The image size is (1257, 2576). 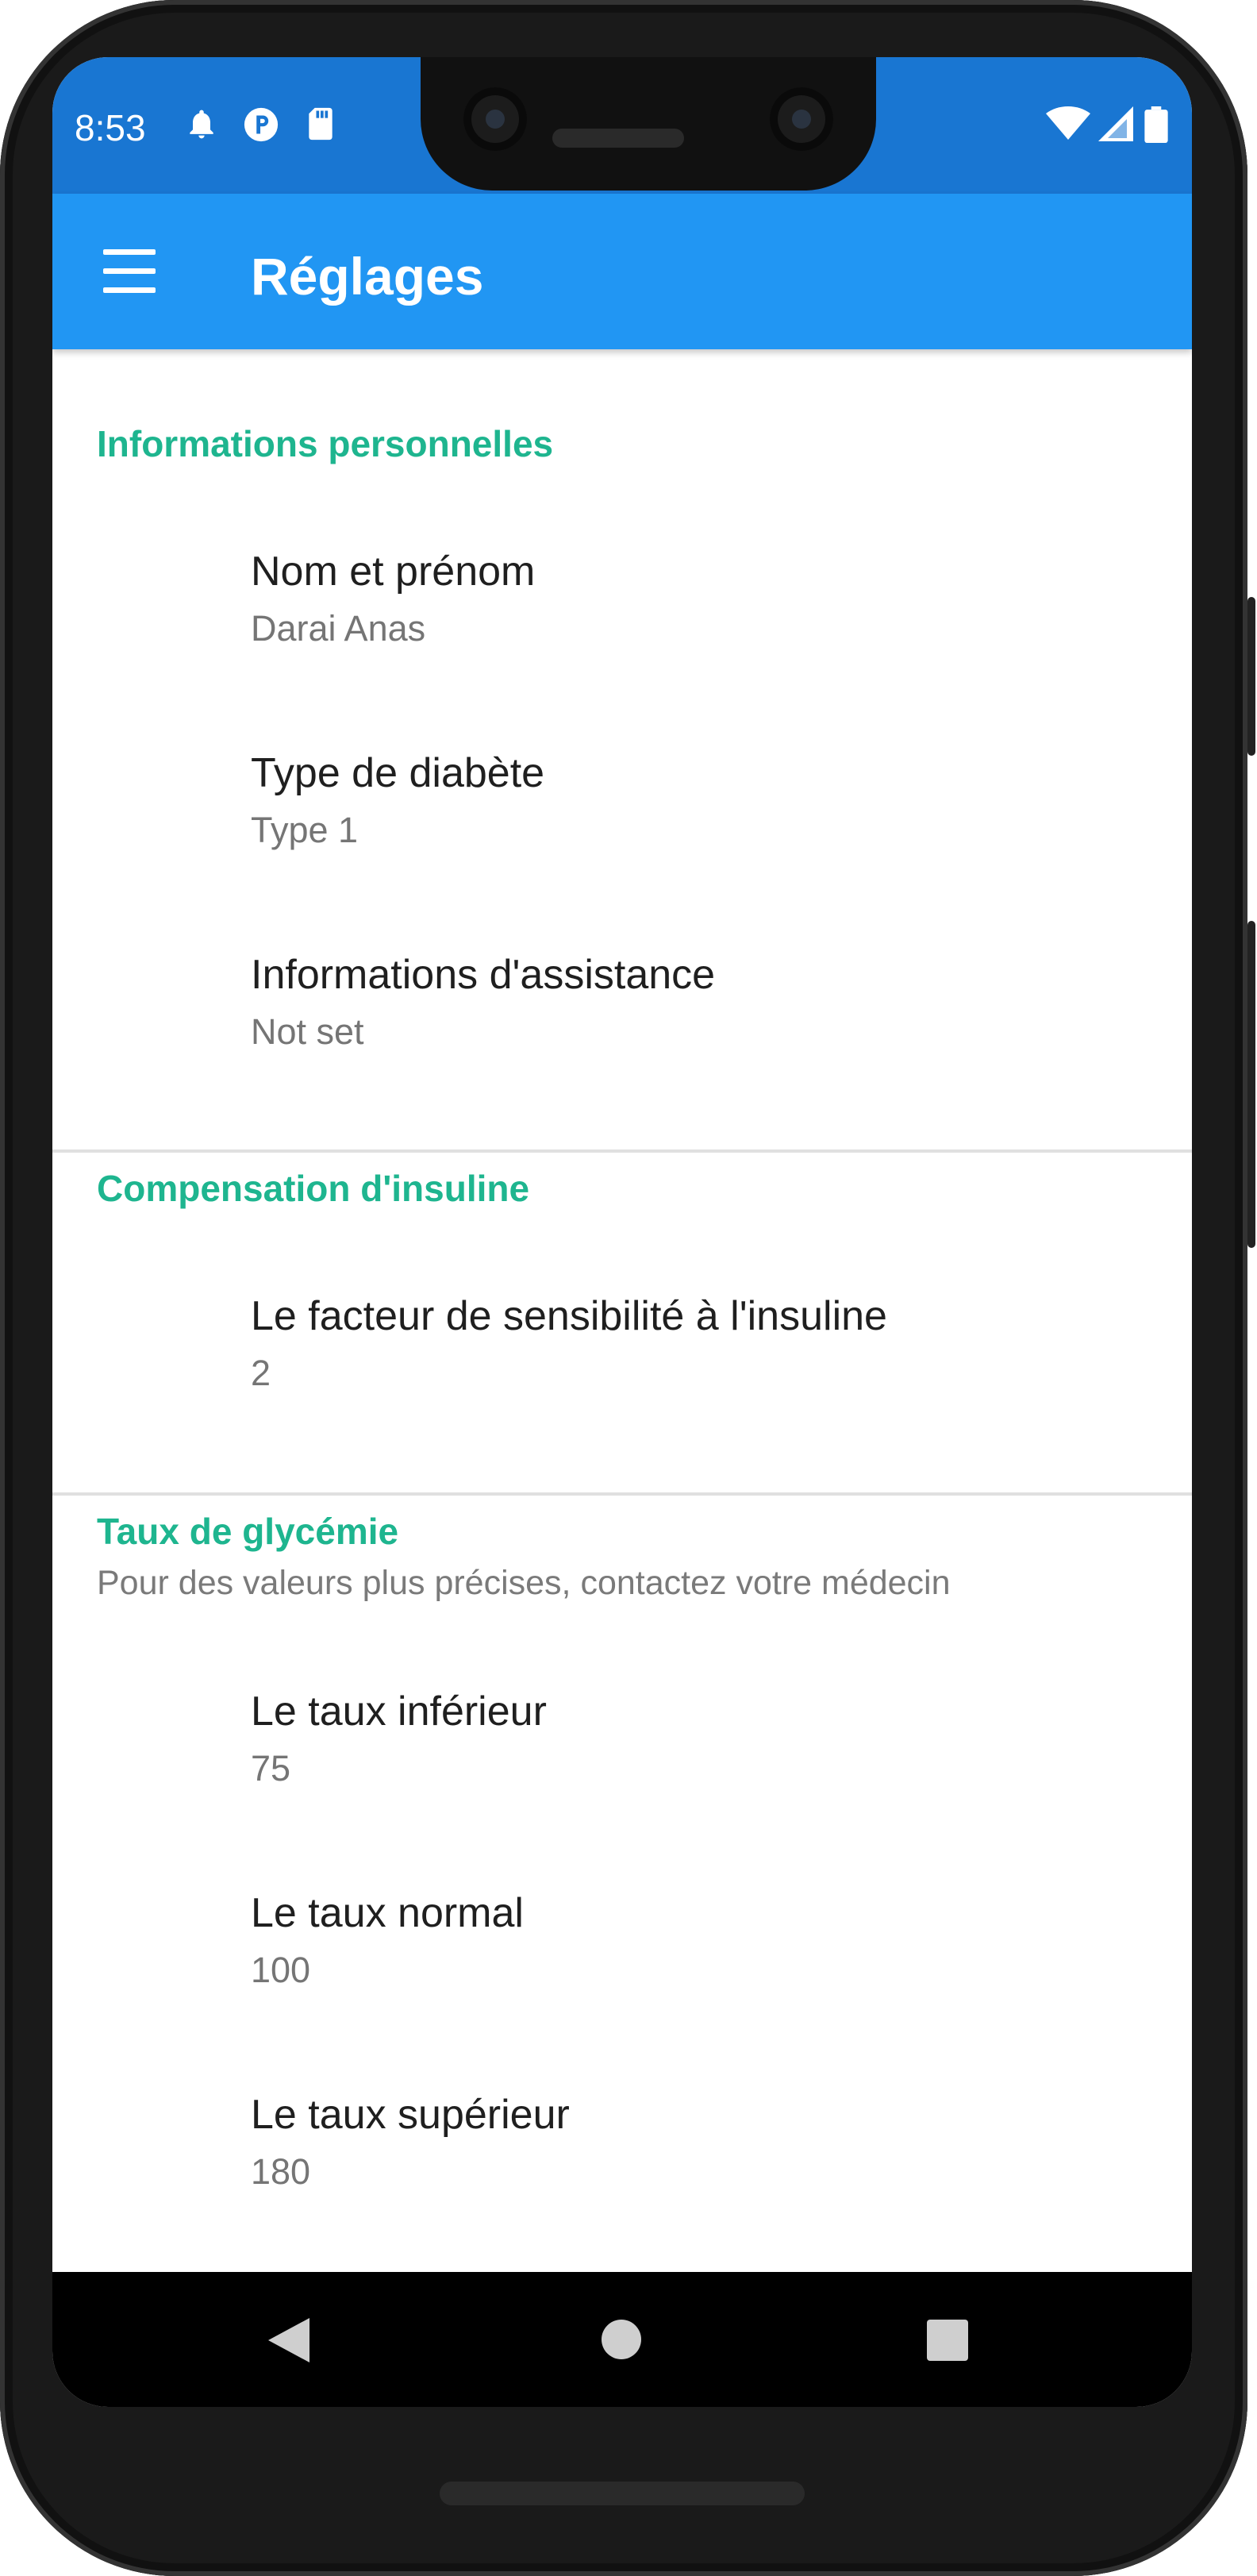 What do you see at coordinates (483, 975) in the screenshot?
I see `setting-title: Informations d'assistance` at bounding box center [483, 975].